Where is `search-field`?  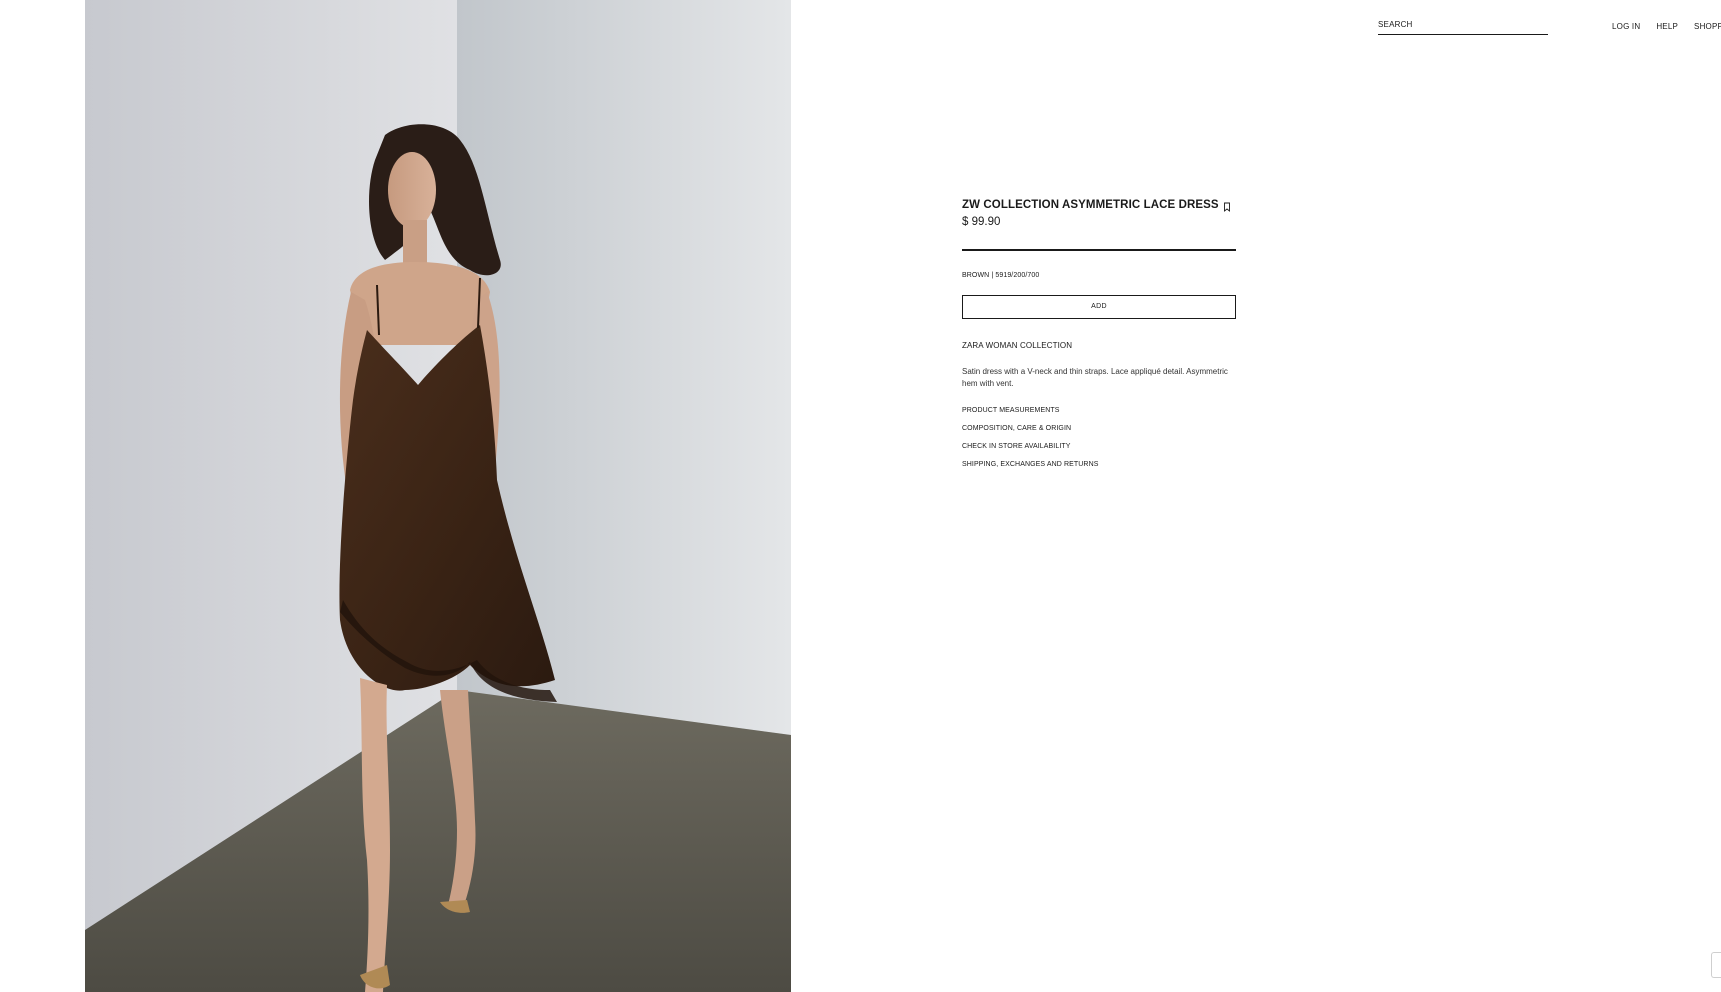
search-field is located at coordinates (1463, 24).